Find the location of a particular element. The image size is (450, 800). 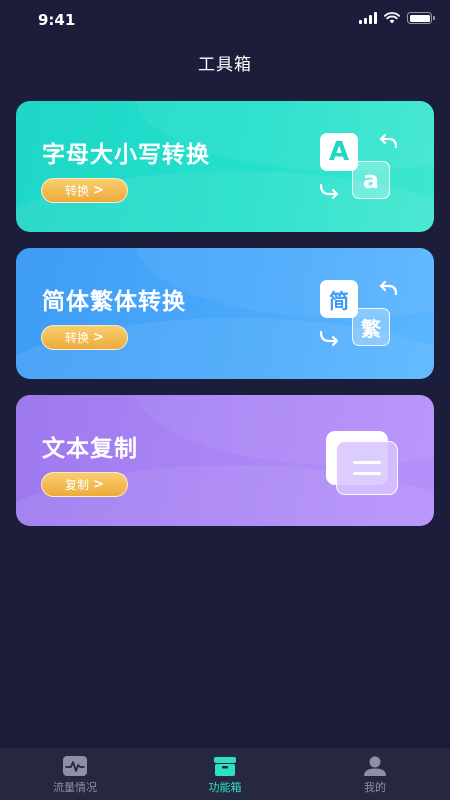

glyph-traditional: 繁 is located at coordinates (371, 328).